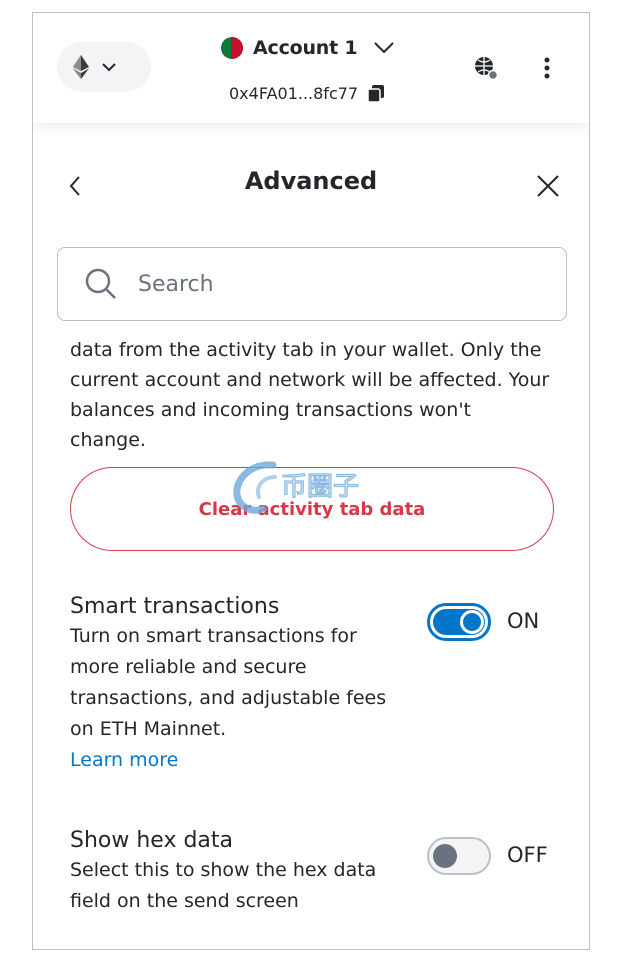 The width and height of the screenshot is (618, 972). I want to click on settings-search, so click(312, 284).